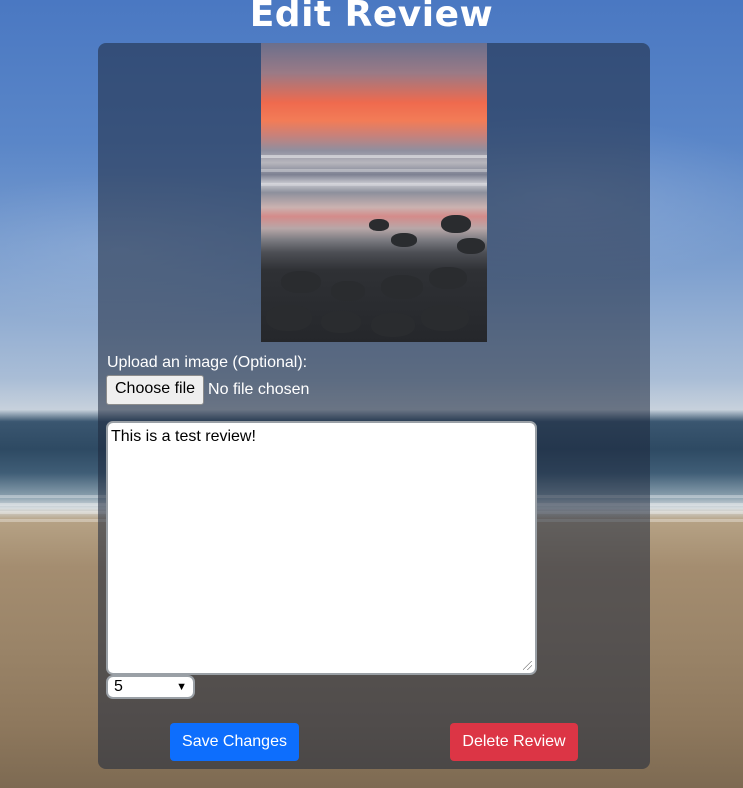 This screenshot has height=788, width=743. What do you see at coordinates (374, 192) in the screenshot?
I see `review-photo` at bounding box center [374, 192].